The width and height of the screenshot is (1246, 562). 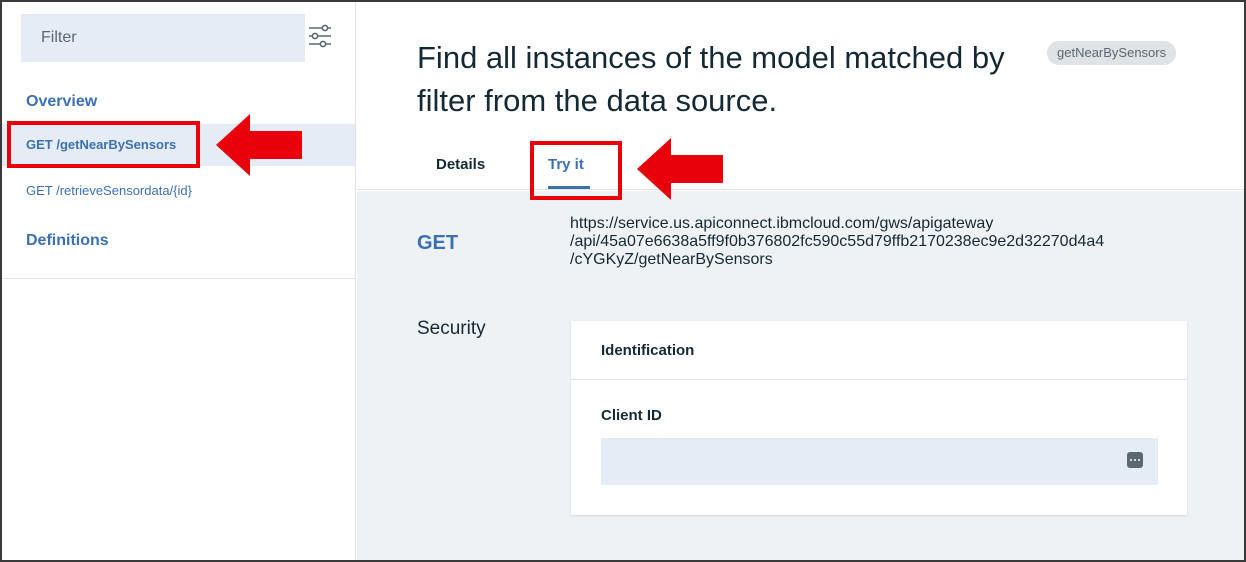 What do you see at coordinates (109, 190) in the screenshot?
I see `nav-item-label: GET /retrieveSensordata/{id}` at bounding box center [109, 190].